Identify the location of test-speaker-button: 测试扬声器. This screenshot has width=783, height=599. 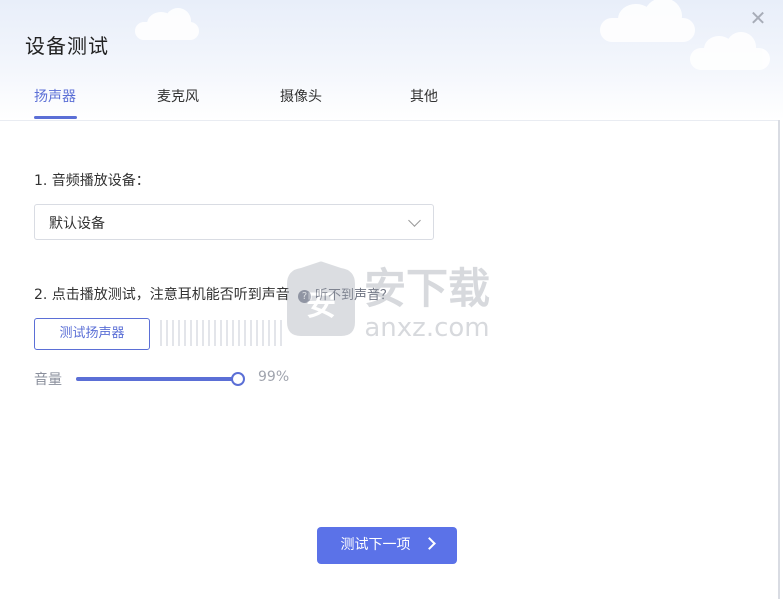
(92, 334).